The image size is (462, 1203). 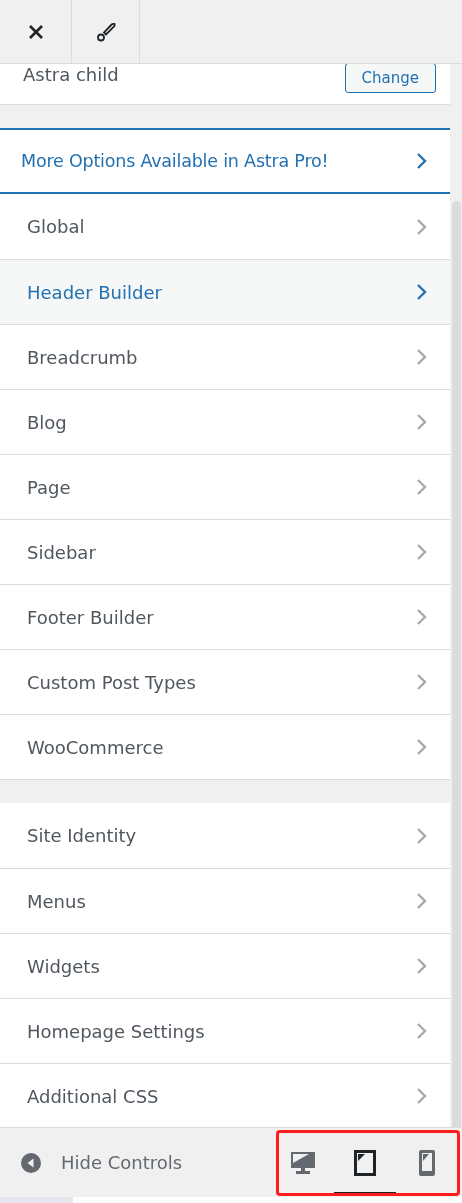 What do you see at coordinates (35, 31) in the screenshot?
I see `close-icon` at bounding box center [35, 31].